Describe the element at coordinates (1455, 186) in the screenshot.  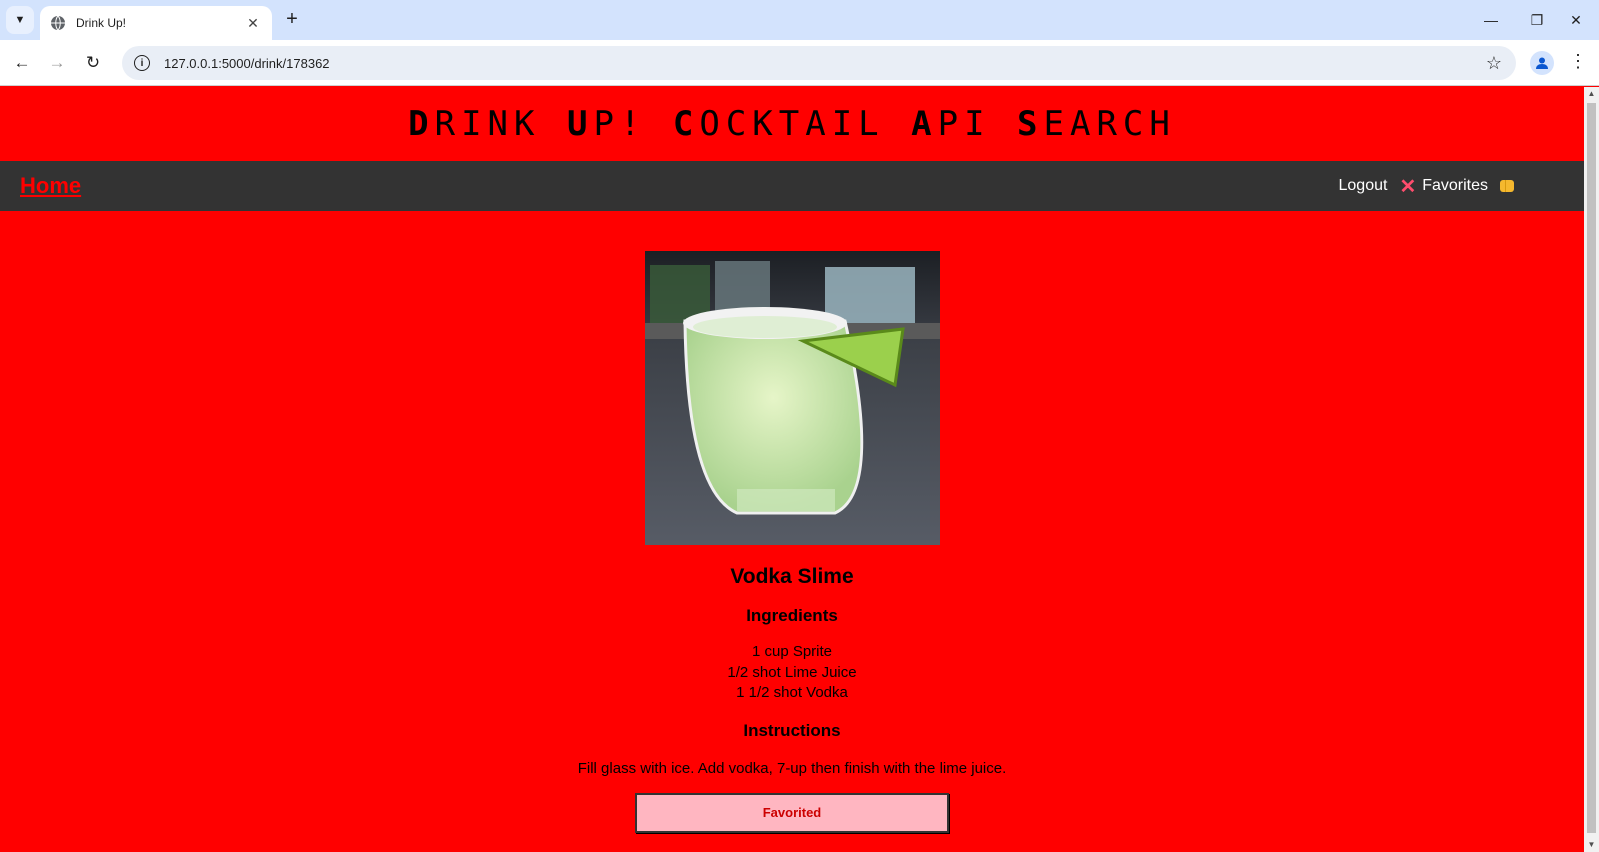
I see `favorites-link: Favorites` at that location.